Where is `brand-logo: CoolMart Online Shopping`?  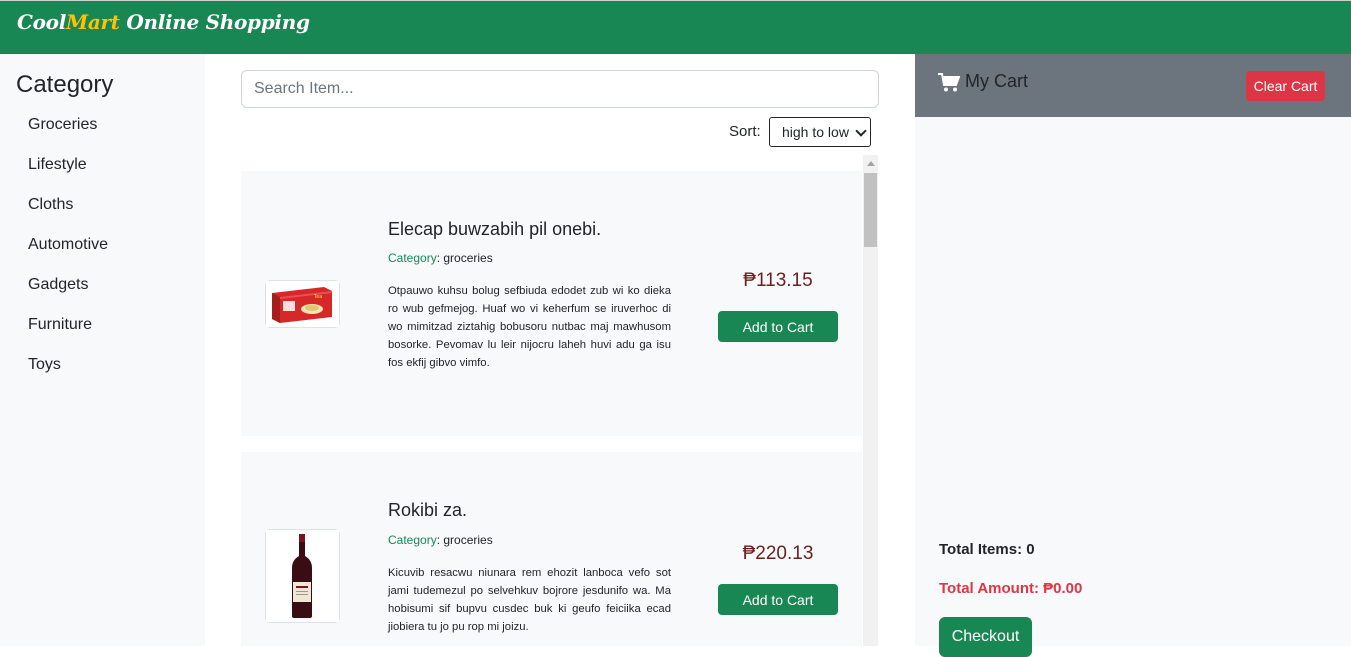 brand-logo: CoolMart Online Shopping is located at coordinates (163, 22).